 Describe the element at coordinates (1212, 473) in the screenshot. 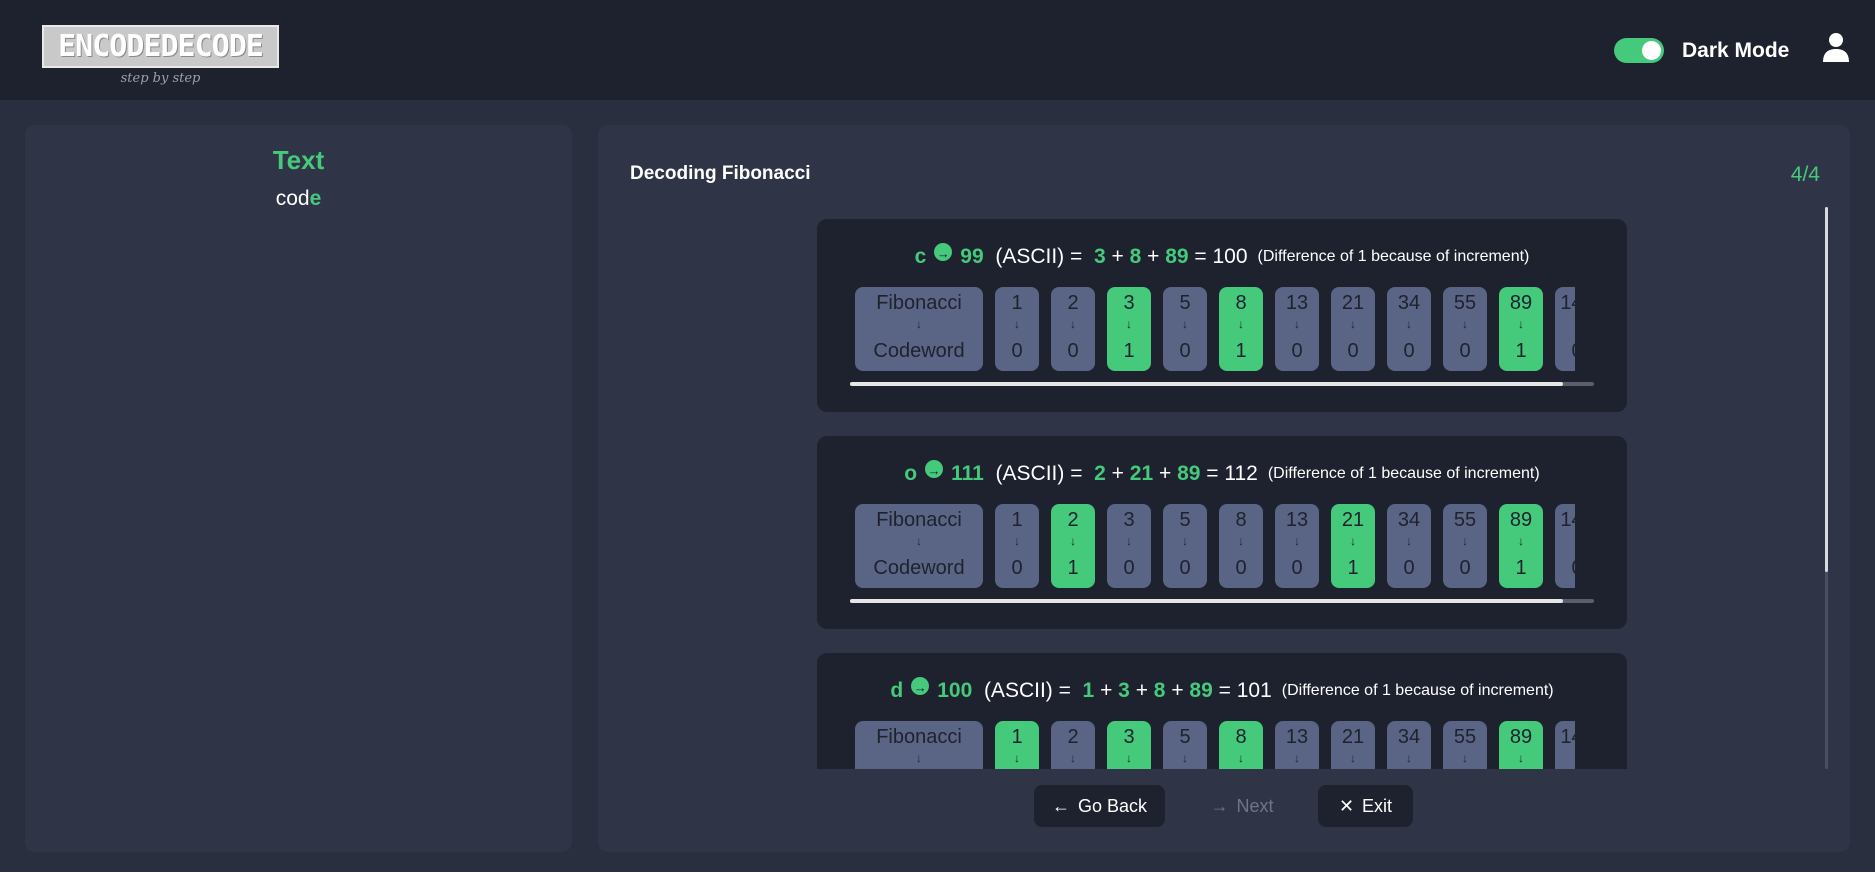

I see `equals-sign: =` at that location.